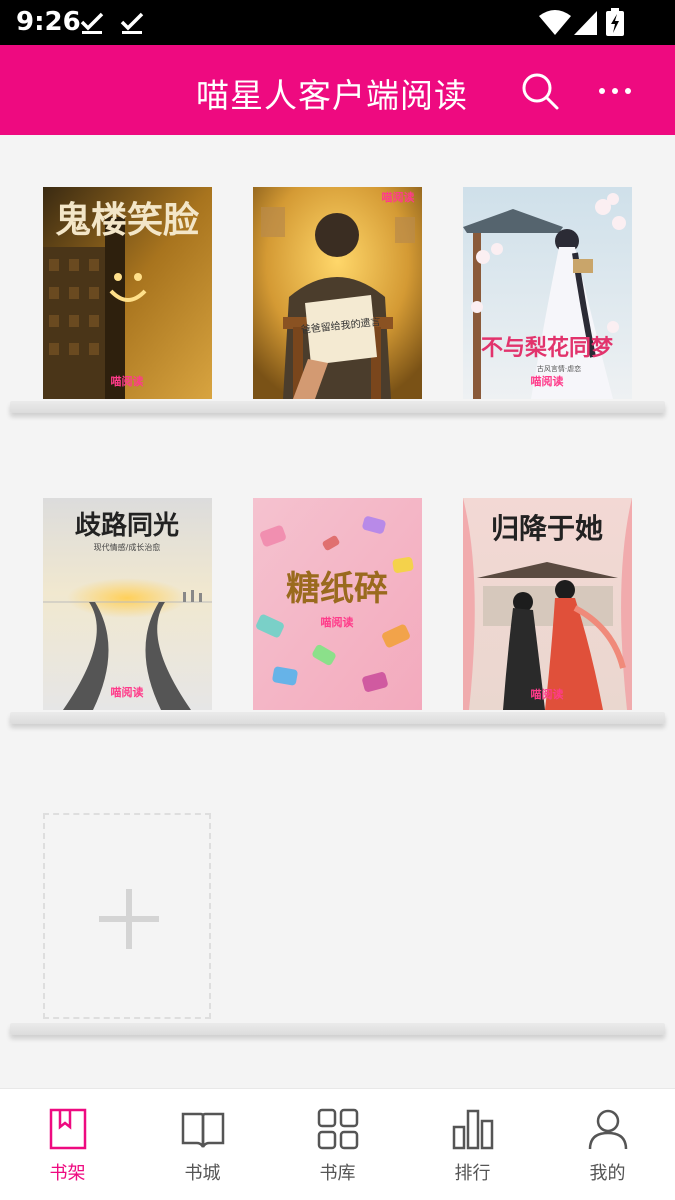  I want to click on tab-label: 书库, so click(337, 1173).